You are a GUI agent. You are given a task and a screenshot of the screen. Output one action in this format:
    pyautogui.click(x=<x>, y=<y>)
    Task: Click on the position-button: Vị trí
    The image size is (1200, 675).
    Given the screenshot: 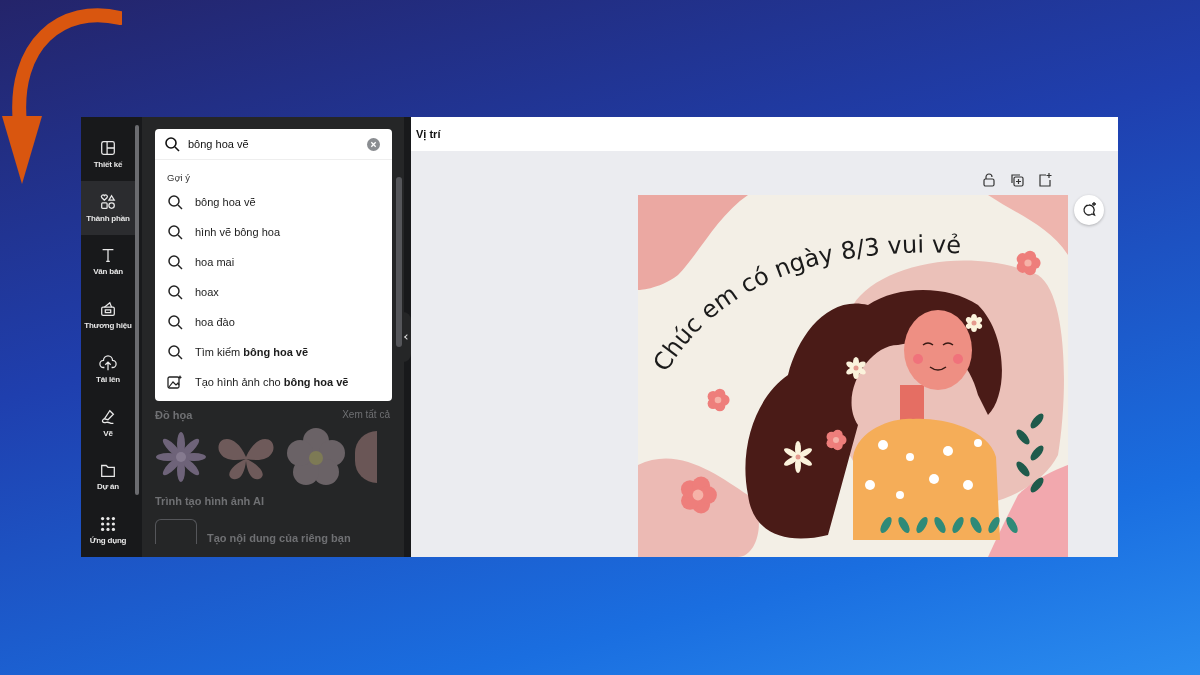 What is the action you would take?
    pyautogui.click(x=428, y=134)
    